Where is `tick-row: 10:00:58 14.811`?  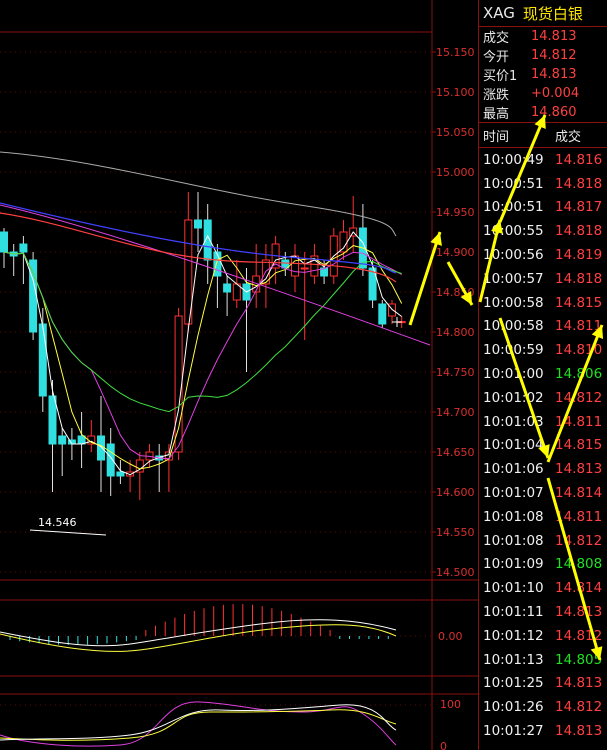 tick-row: 10:00:58 14.811 is located at coordinates (543, 327).